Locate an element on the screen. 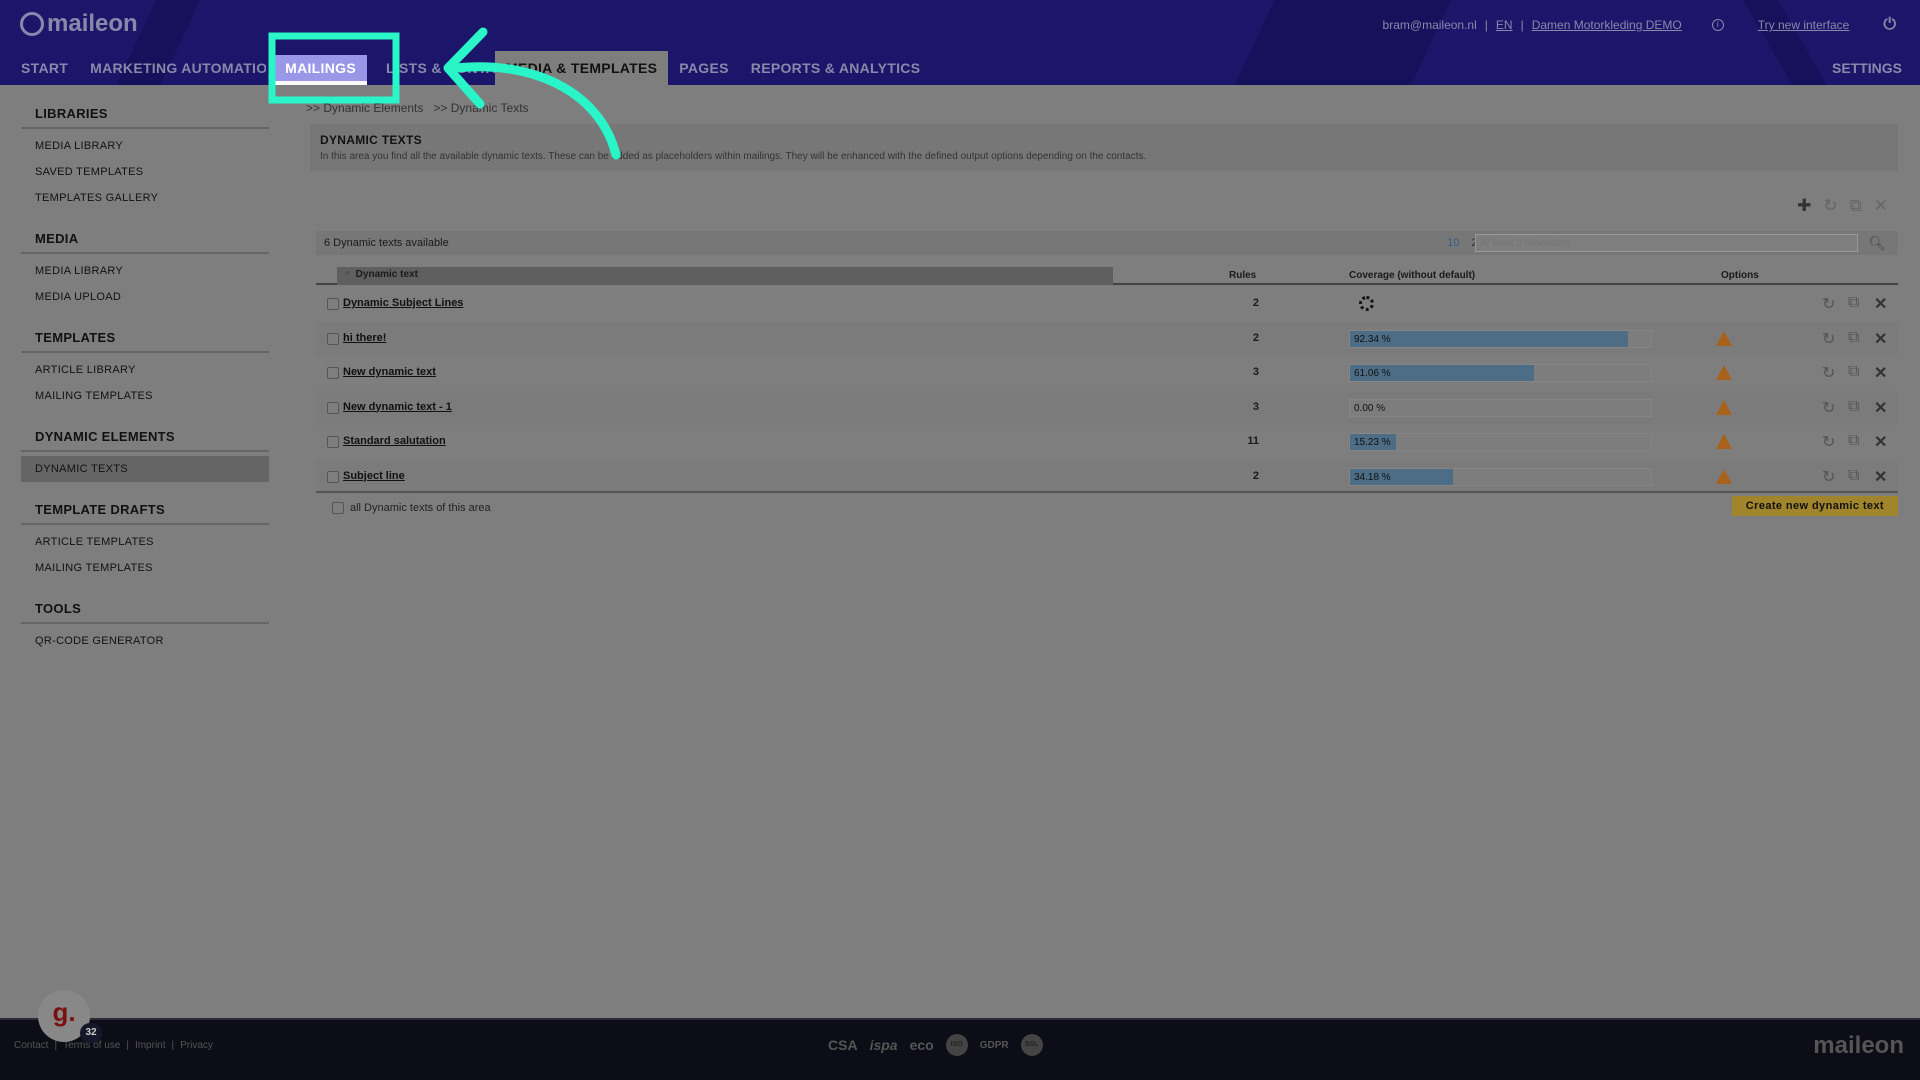 This screenshot has height=1080, width=1920. user-email: bram@maileon.nl is located at coordinates (1429, 25).